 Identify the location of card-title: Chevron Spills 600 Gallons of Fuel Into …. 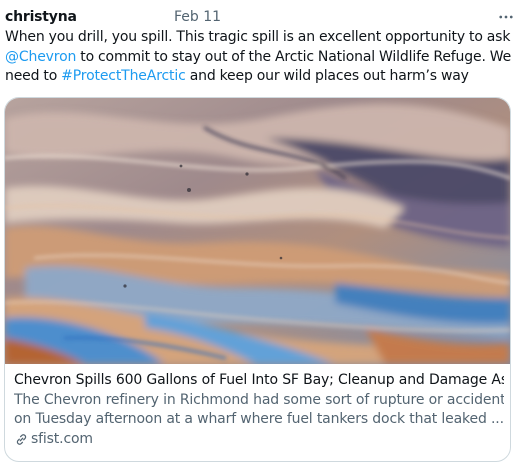
(259, 381).